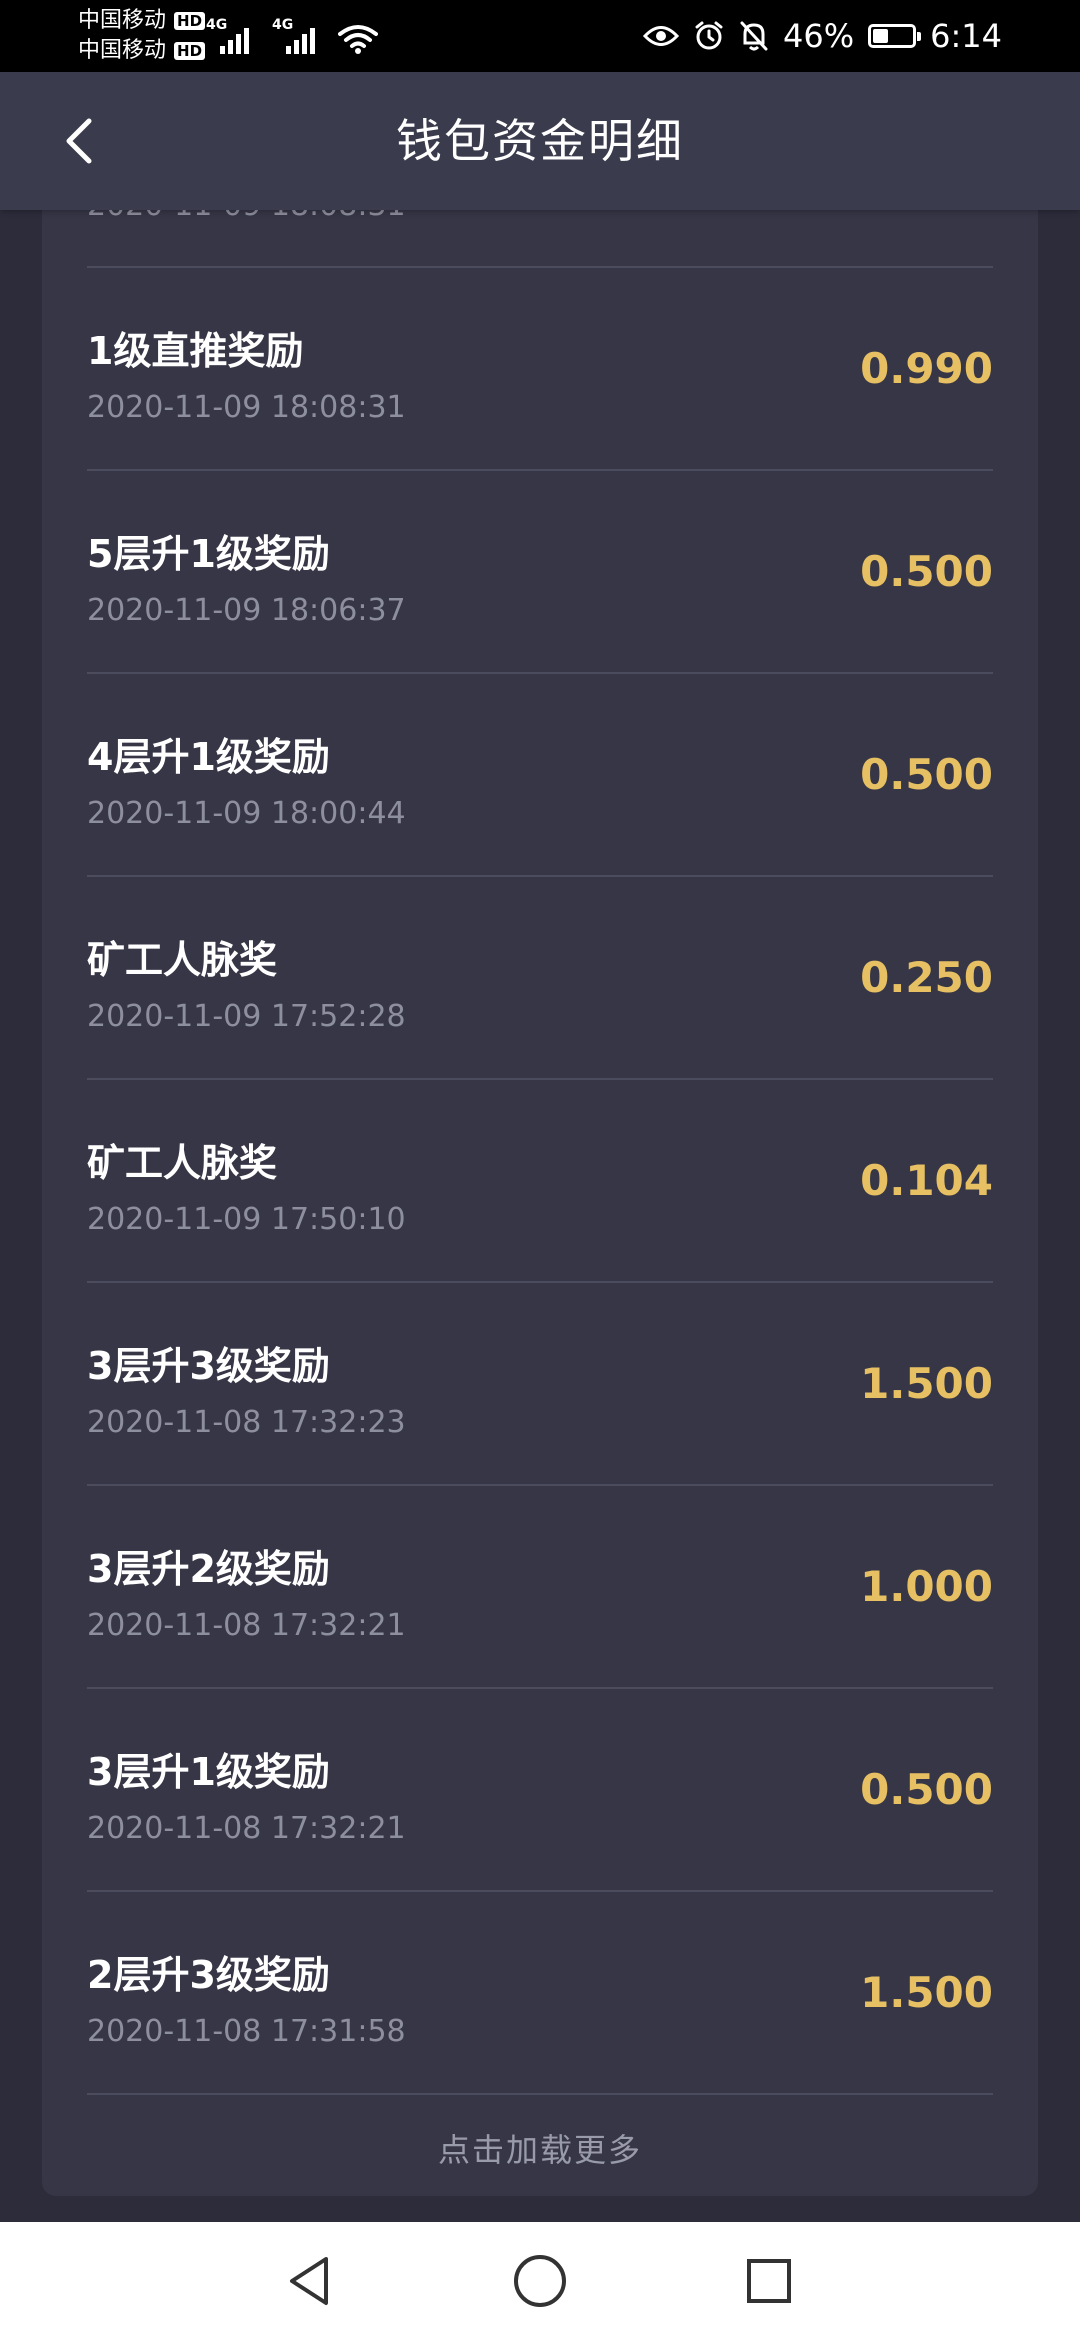 The image size is (1080, 2340). Describe the element at coordinates (819, 36) in the screenshot. I see `battery-percent: 46%` at that location.